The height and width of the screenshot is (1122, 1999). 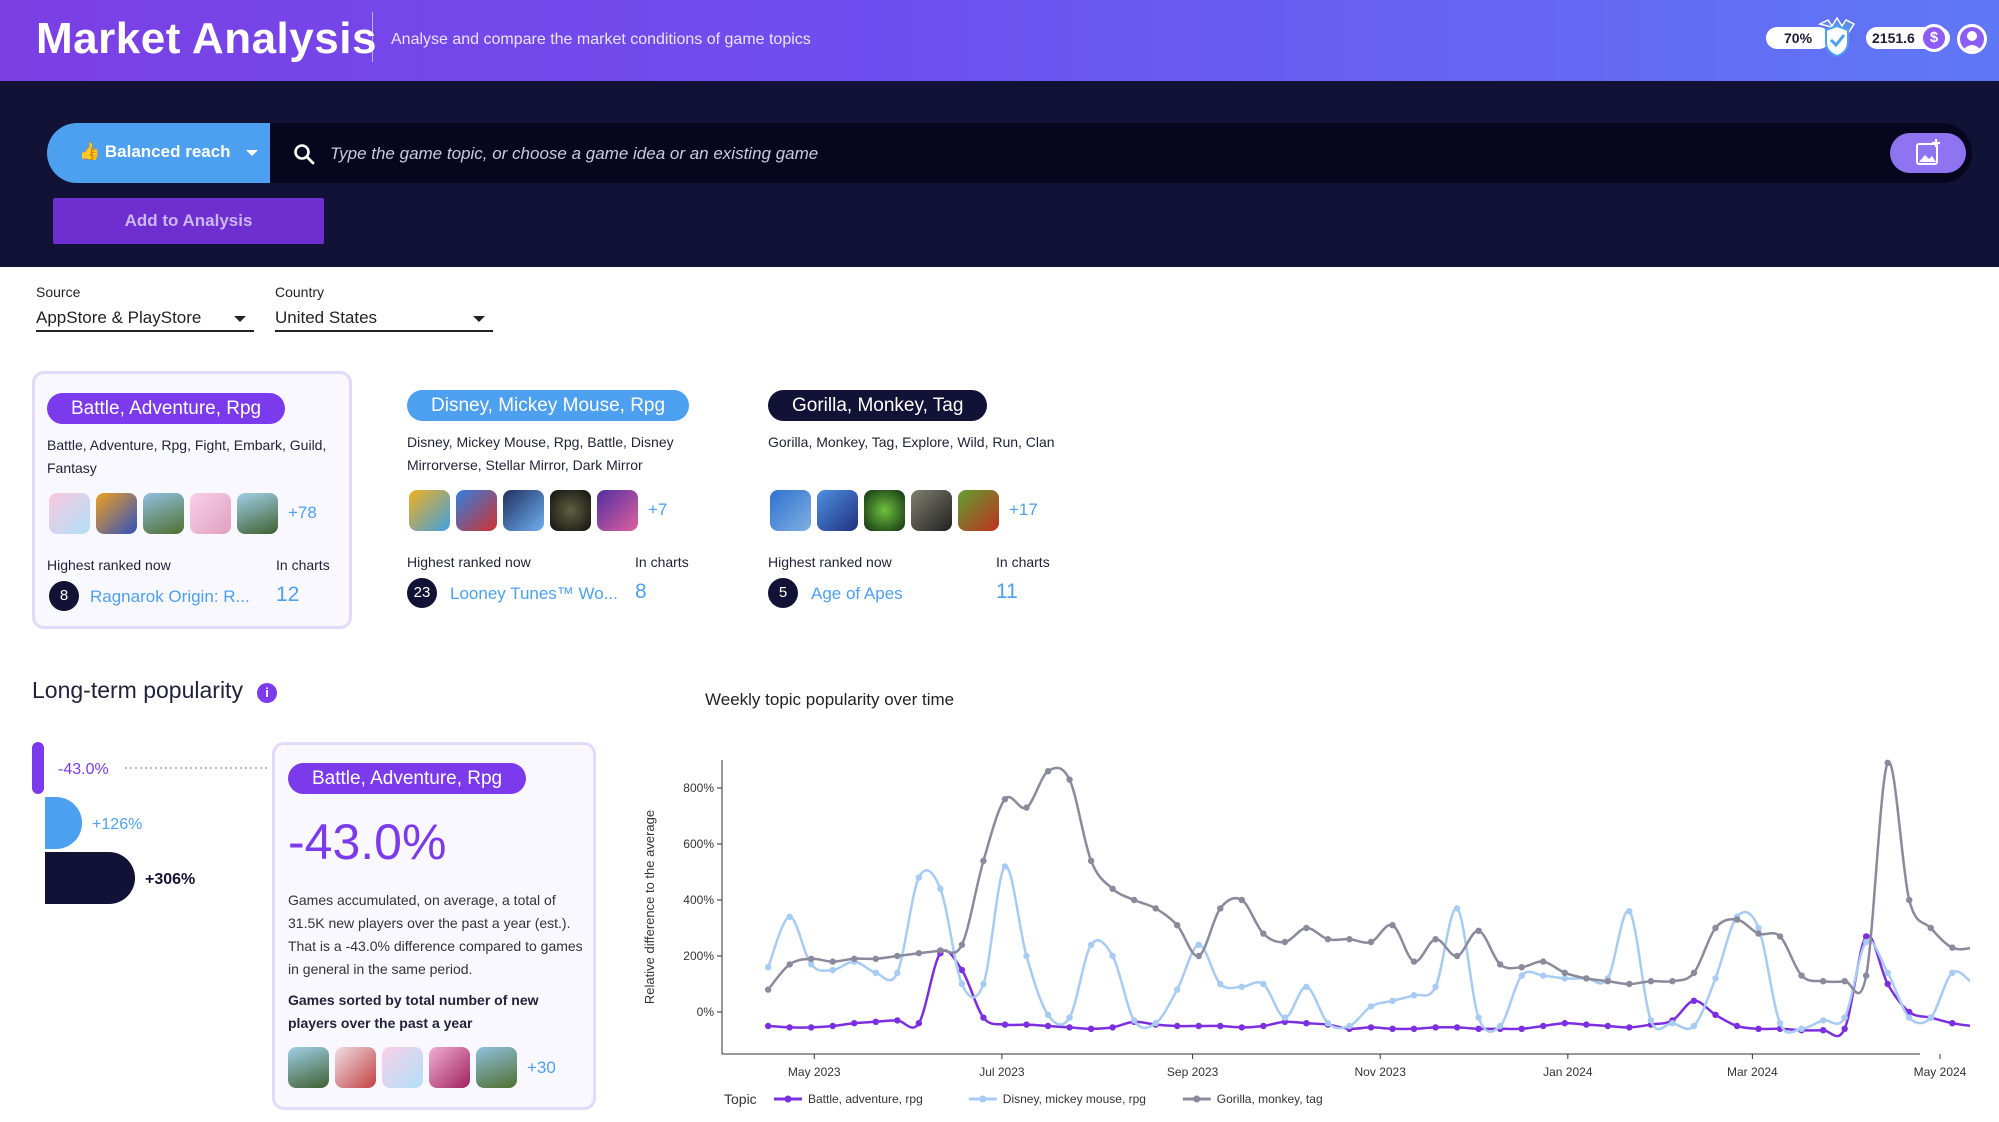 I want to click on country-select: United States, so click(x=384, y=317).